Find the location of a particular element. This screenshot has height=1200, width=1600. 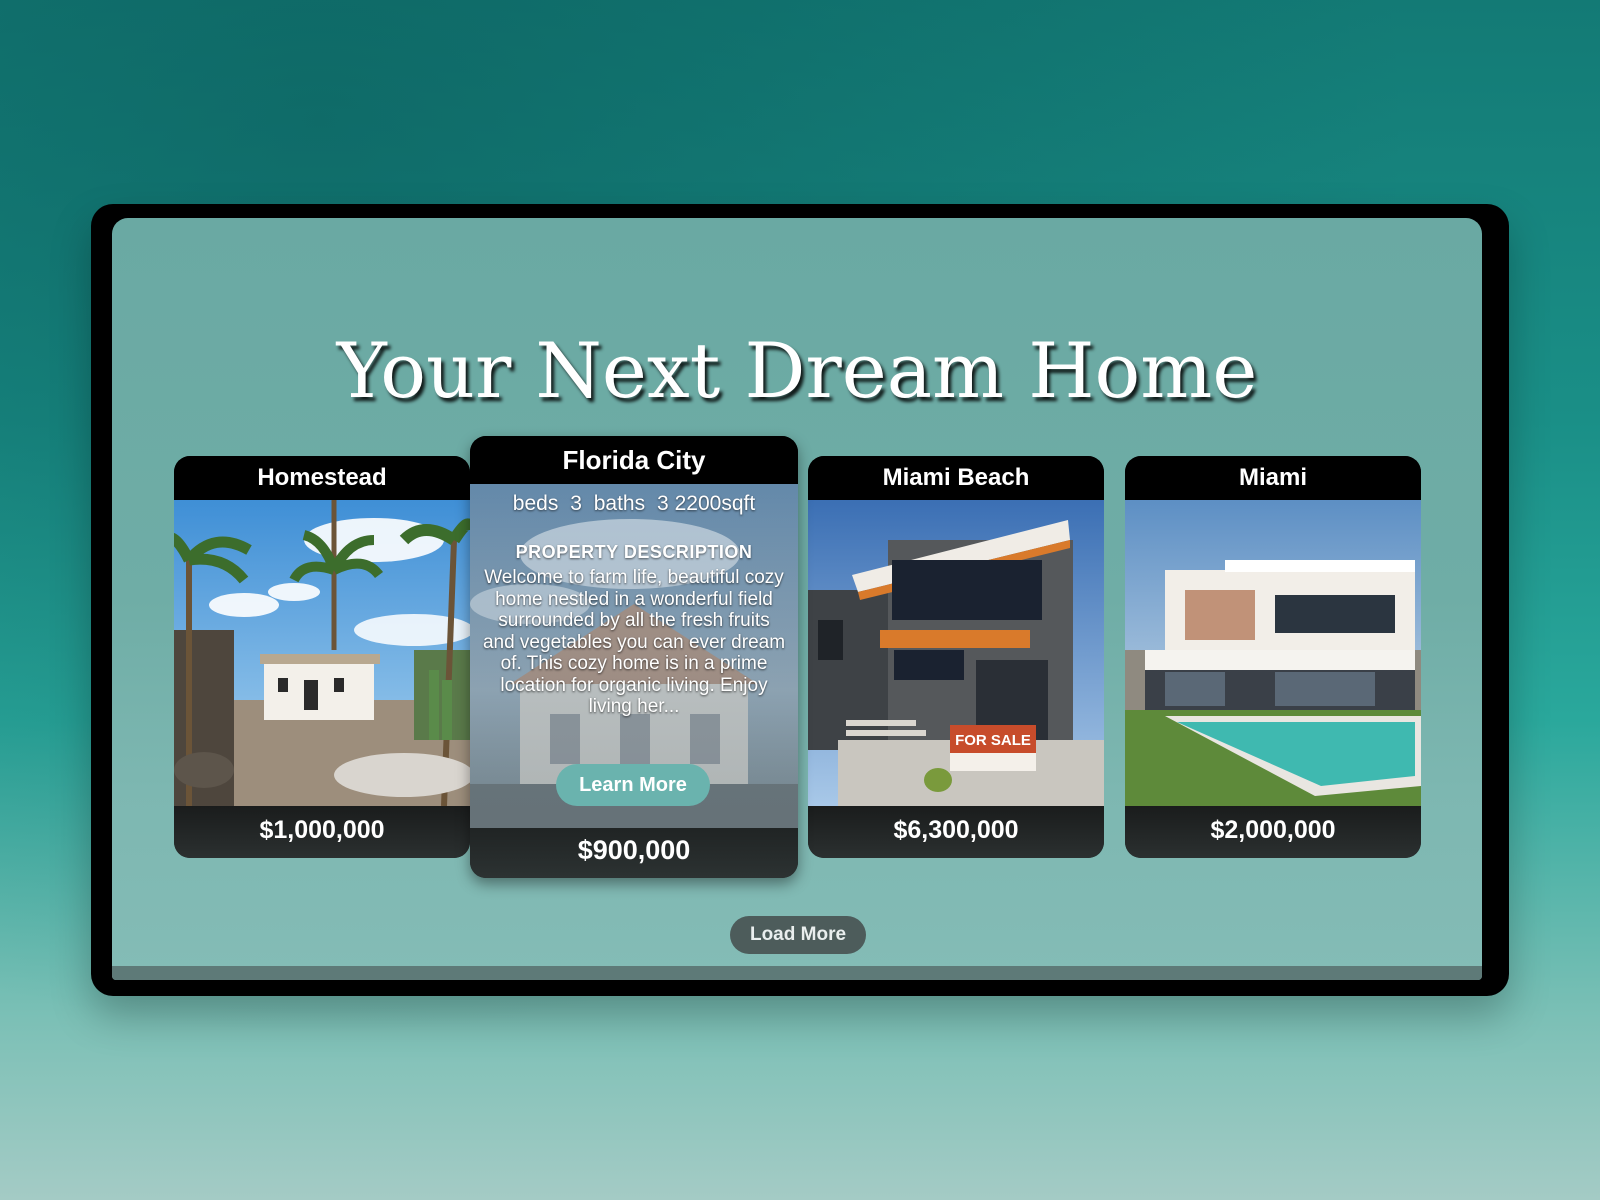

description-heading: PROPERTY DESCRIPTION is located at coordinates (634, 552).